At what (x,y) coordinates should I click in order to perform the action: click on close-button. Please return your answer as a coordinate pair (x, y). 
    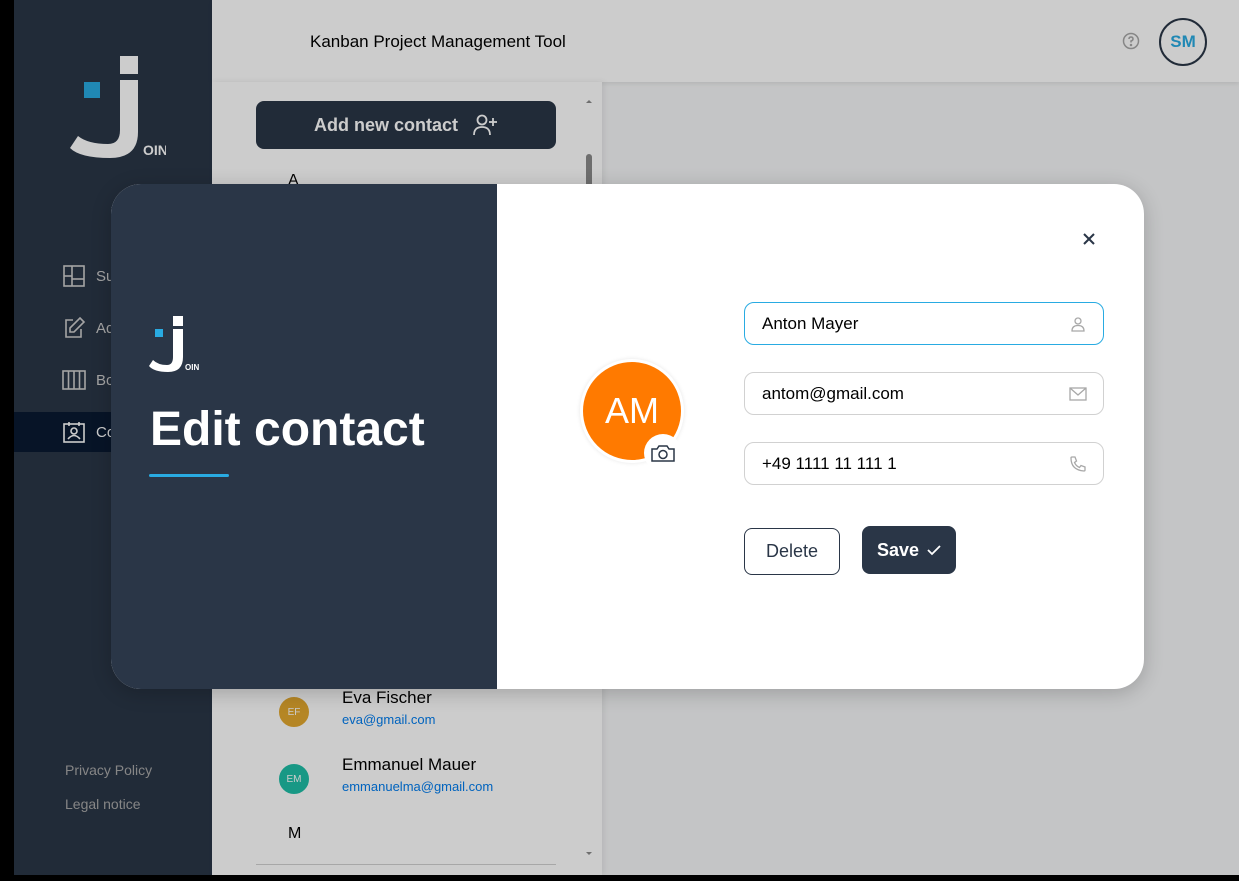
    Looking at the image, I should click on (1089, 239).